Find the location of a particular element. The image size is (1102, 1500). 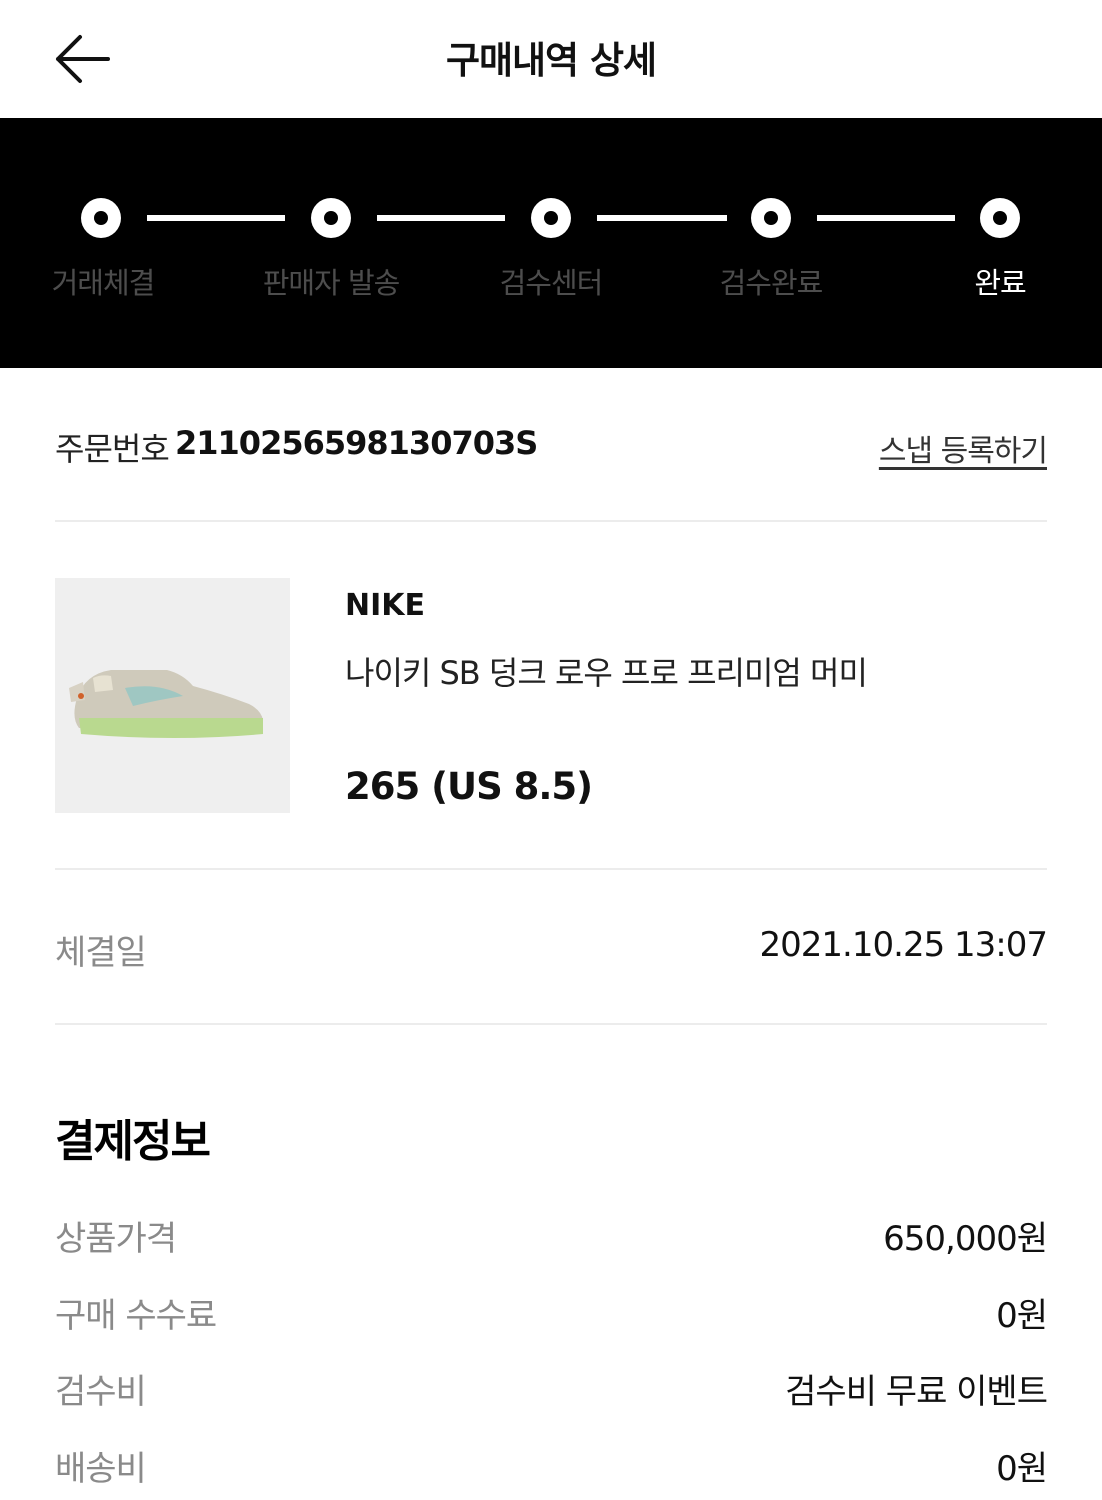

order-number-value: 2110256598130703S is located at coordinates (356, 443).